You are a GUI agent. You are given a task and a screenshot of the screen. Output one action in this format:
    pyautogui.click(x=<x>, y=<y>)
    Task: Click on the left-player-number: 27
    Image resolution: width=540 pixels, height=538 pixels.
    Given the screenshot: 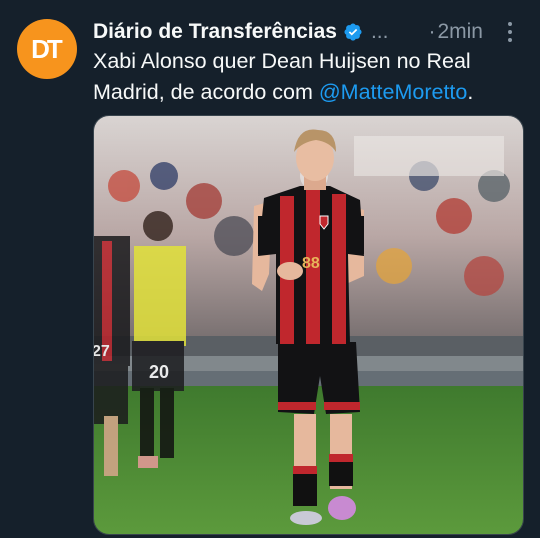 What is the action you would take?
    pyautogui.click(x=102, y=351)
    